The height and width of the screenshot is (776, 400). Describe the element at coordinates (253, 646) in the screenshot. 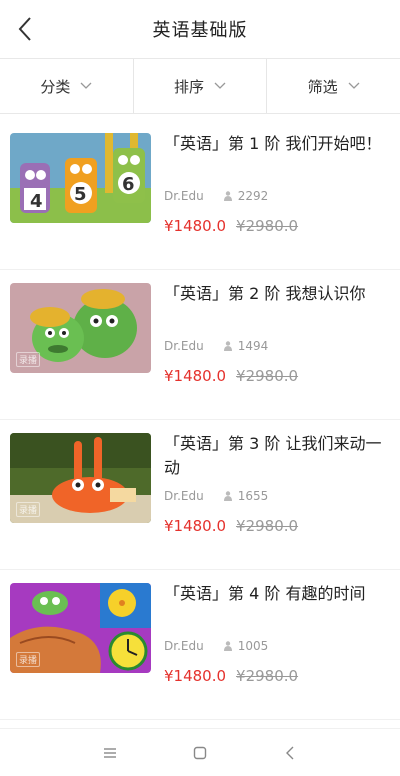

I see `course-students: 1005` at that location.